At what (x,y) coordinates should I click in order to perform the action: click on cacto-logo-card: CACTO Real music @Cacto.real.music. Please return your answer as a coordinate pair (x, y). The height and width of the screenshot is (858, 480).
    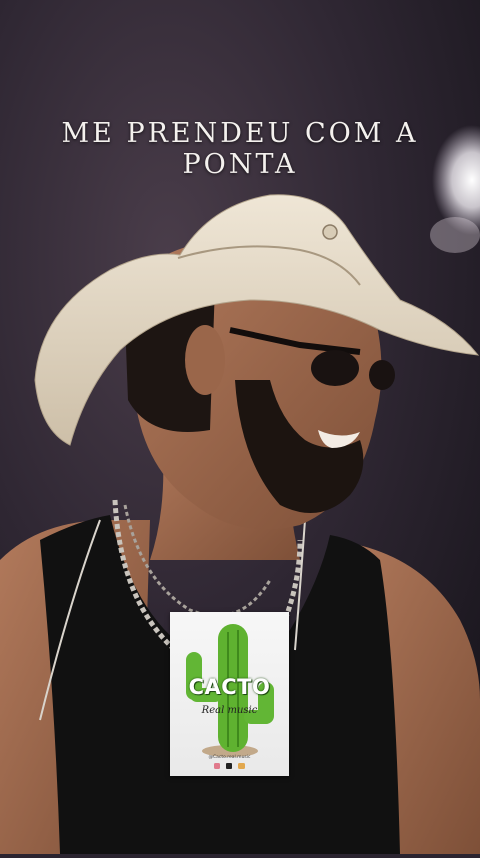
    Looking at the image, I should click on (229, 694).